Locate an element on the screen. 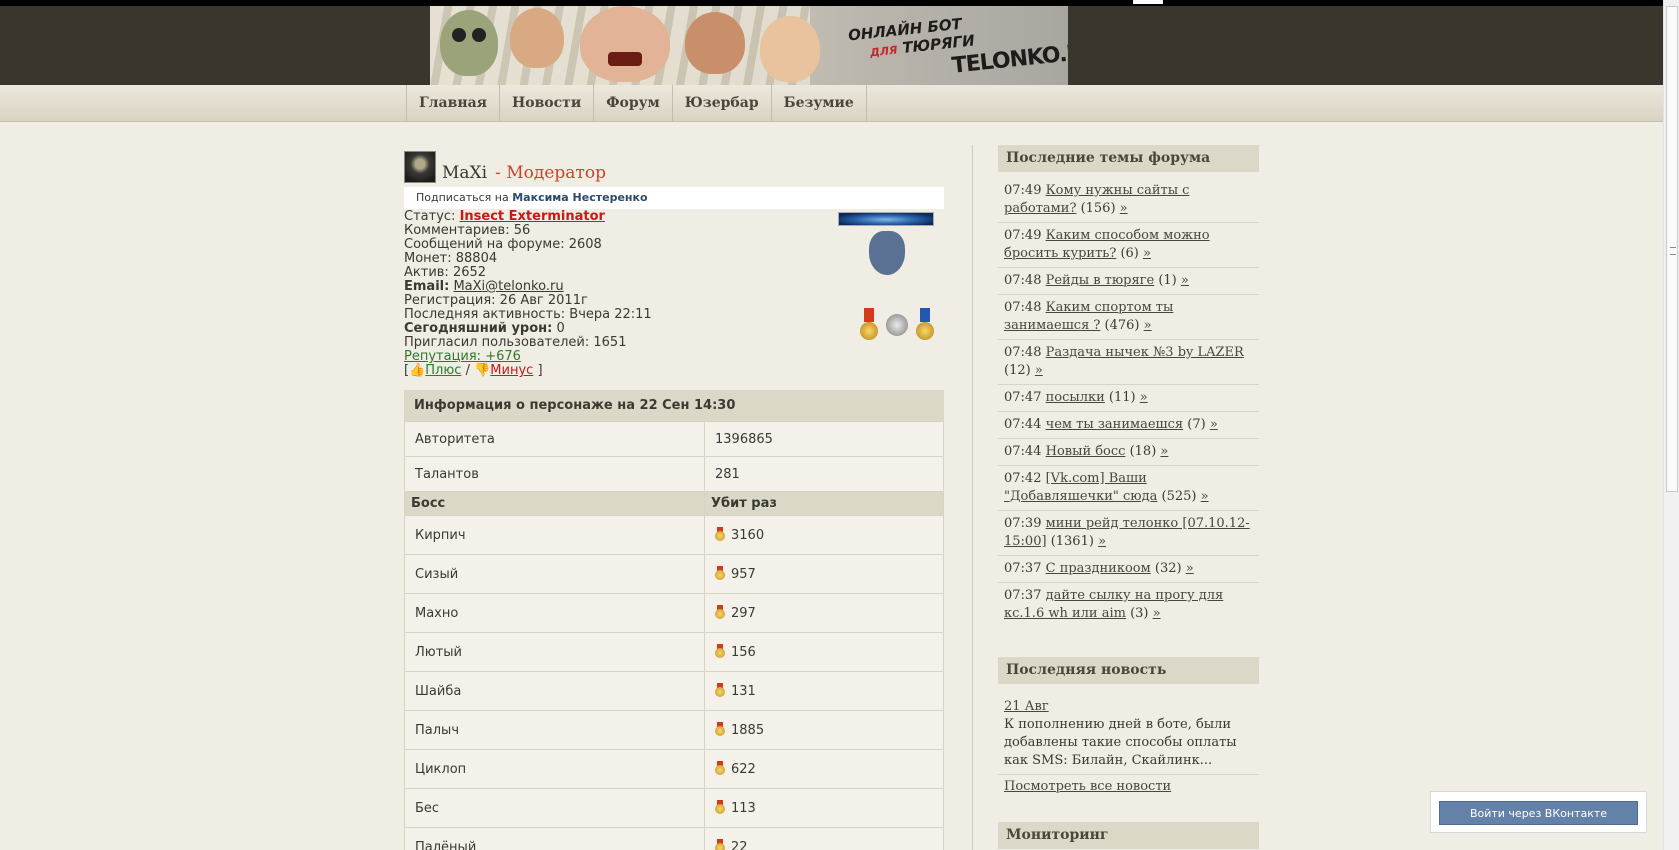 Image resolution: width=1679 pixels, height=850 pixels. banner-mouth is located at coordinates (625, 59).